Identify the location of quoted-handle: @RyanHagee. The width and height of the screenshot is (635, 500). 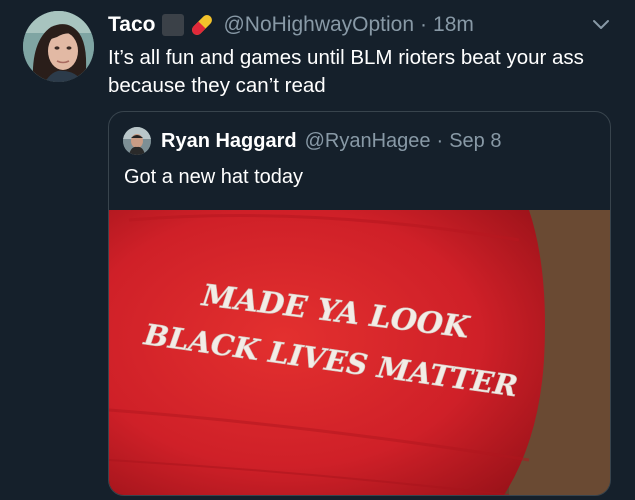
(368, 141).